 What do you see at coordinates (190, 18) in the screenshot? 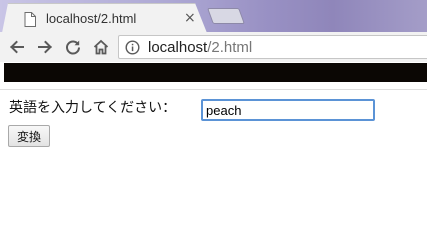
I see `tab-close-icon: ×` at bounding box center [190, 18].